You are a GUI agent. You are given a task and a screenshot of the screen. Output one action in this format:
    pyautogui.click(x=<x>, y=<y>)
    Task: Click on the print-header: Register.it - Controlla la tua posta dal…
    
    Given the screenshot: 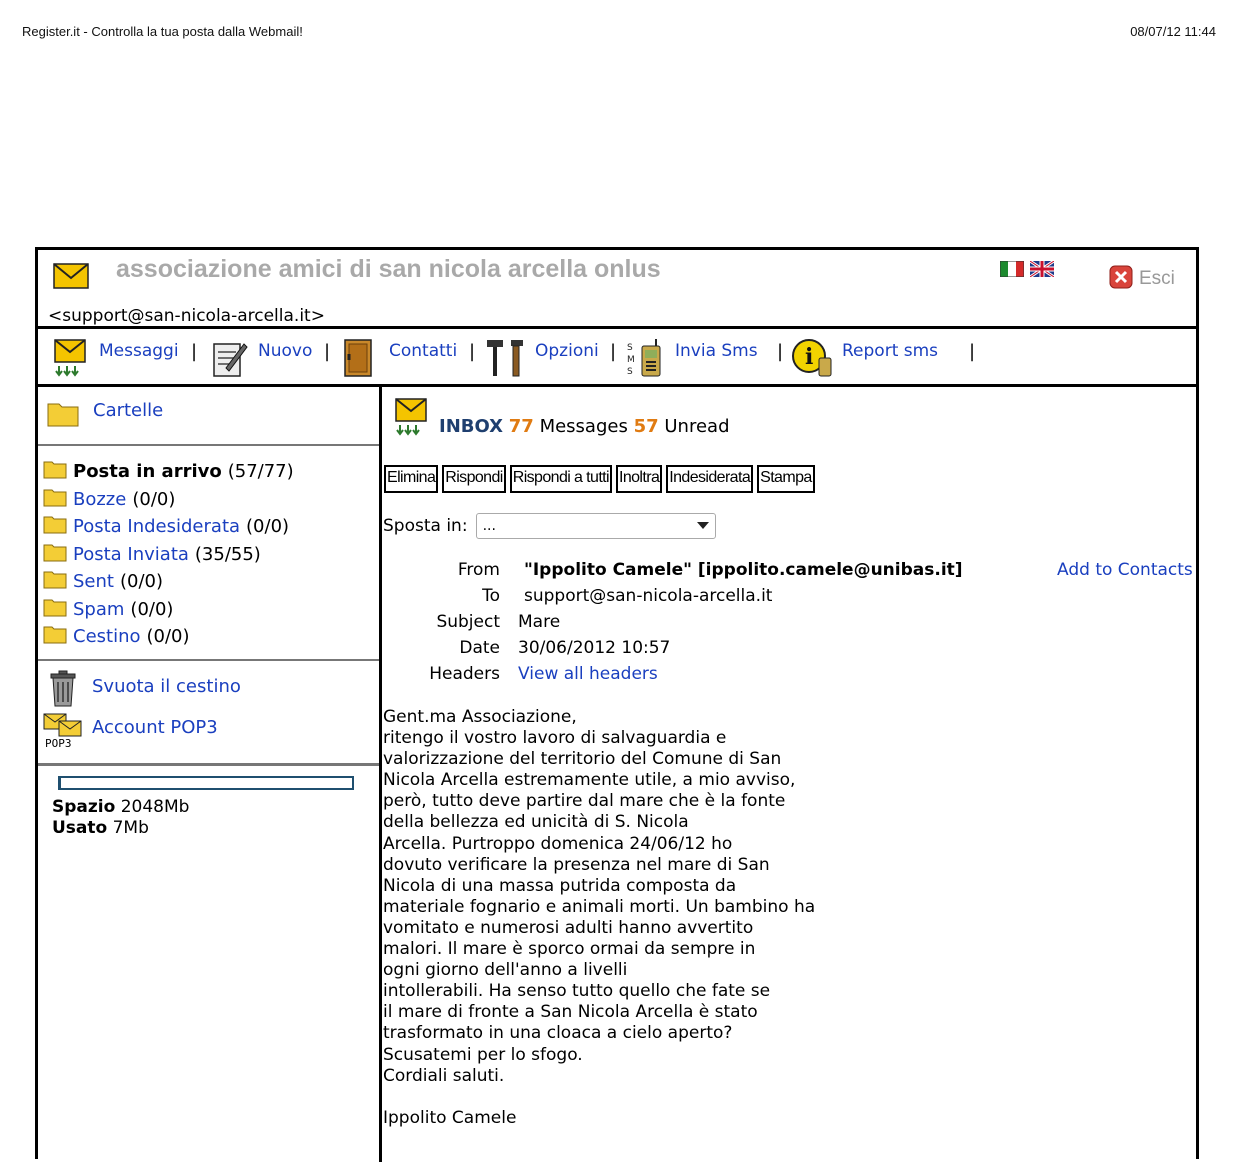 What is the action you would take?
    pyautogui.click(x=619, y=33)
    